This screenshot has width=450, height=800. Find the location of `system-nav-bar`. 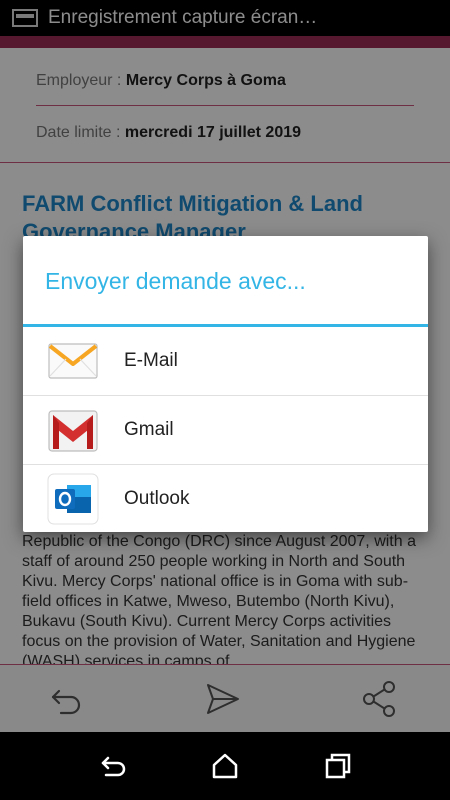

system-nav-bar is located at coordinates (225, 766).